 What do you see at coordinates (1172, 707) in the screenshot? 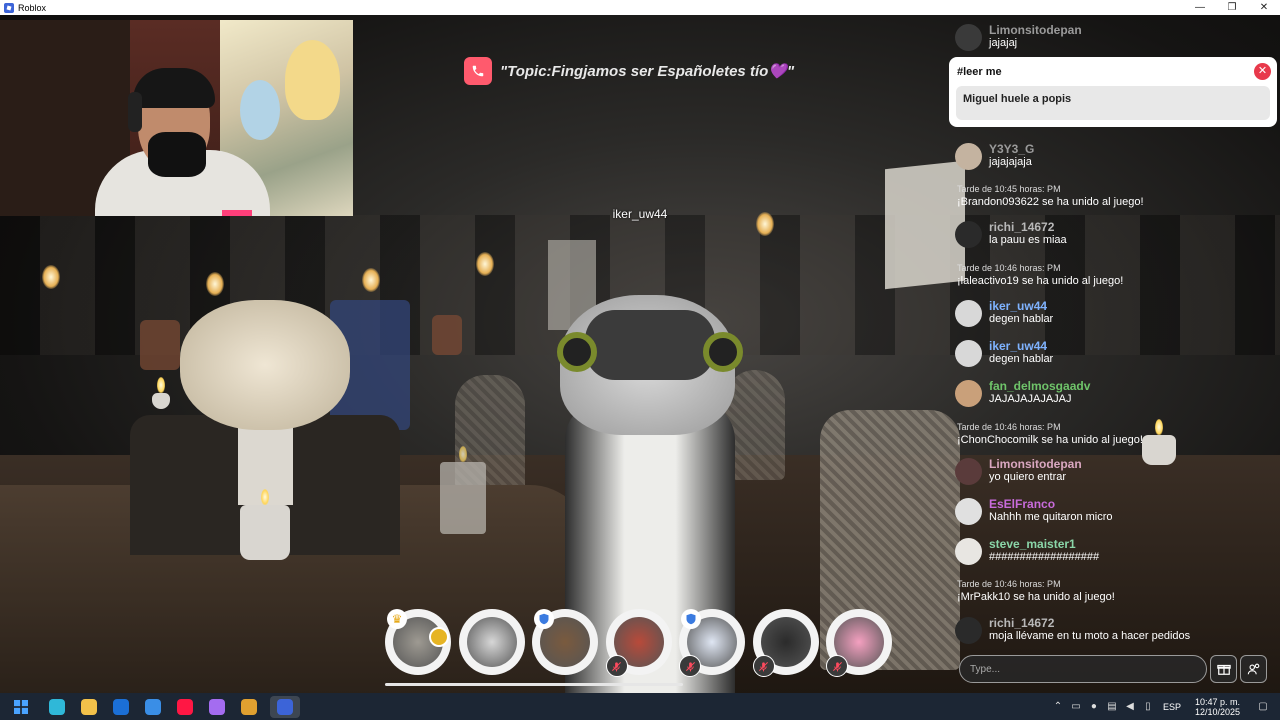
I see `language-indicator: ESP` at bounding box center [1172, 707].